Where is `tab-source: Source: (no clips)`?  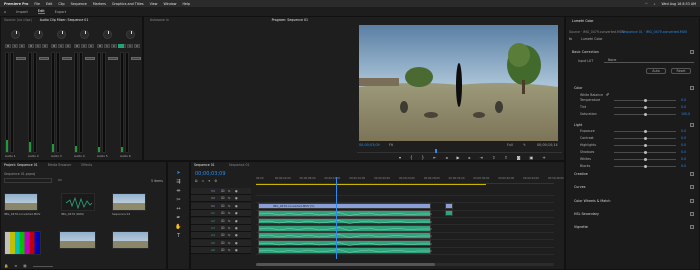
tab-source: Source: (no clips) is located at coordinates (18, 20).